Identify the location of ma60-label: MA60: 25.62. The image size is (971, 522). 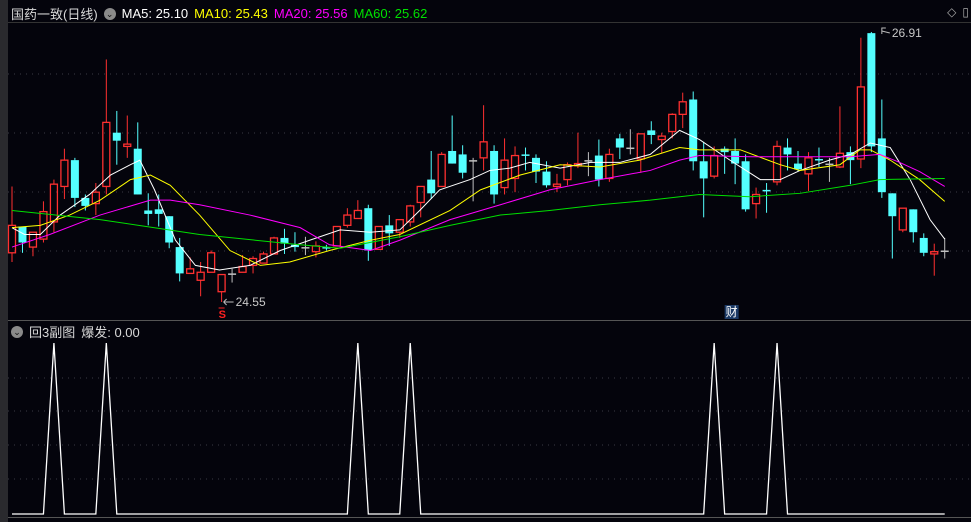
(390, 13).